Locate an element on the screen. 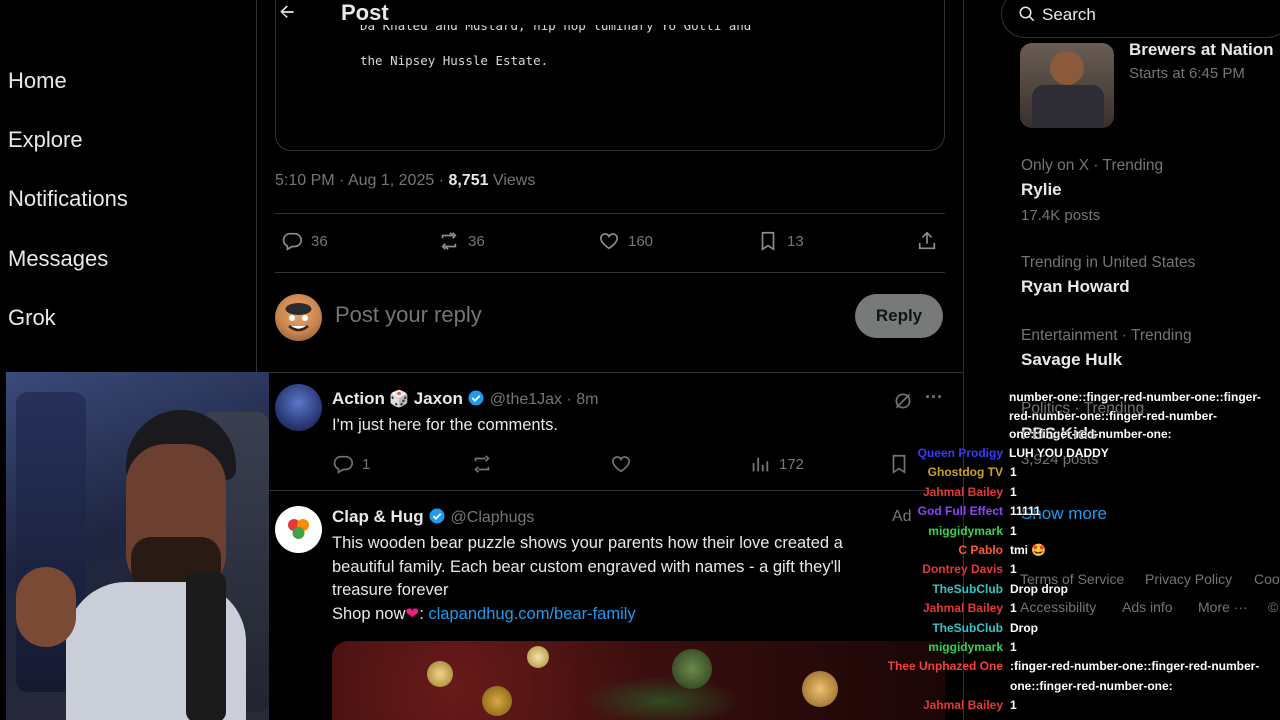 The height and width of the screenshot is (720, 1280). reply-action: 36 is located at coordinates (304, 241).